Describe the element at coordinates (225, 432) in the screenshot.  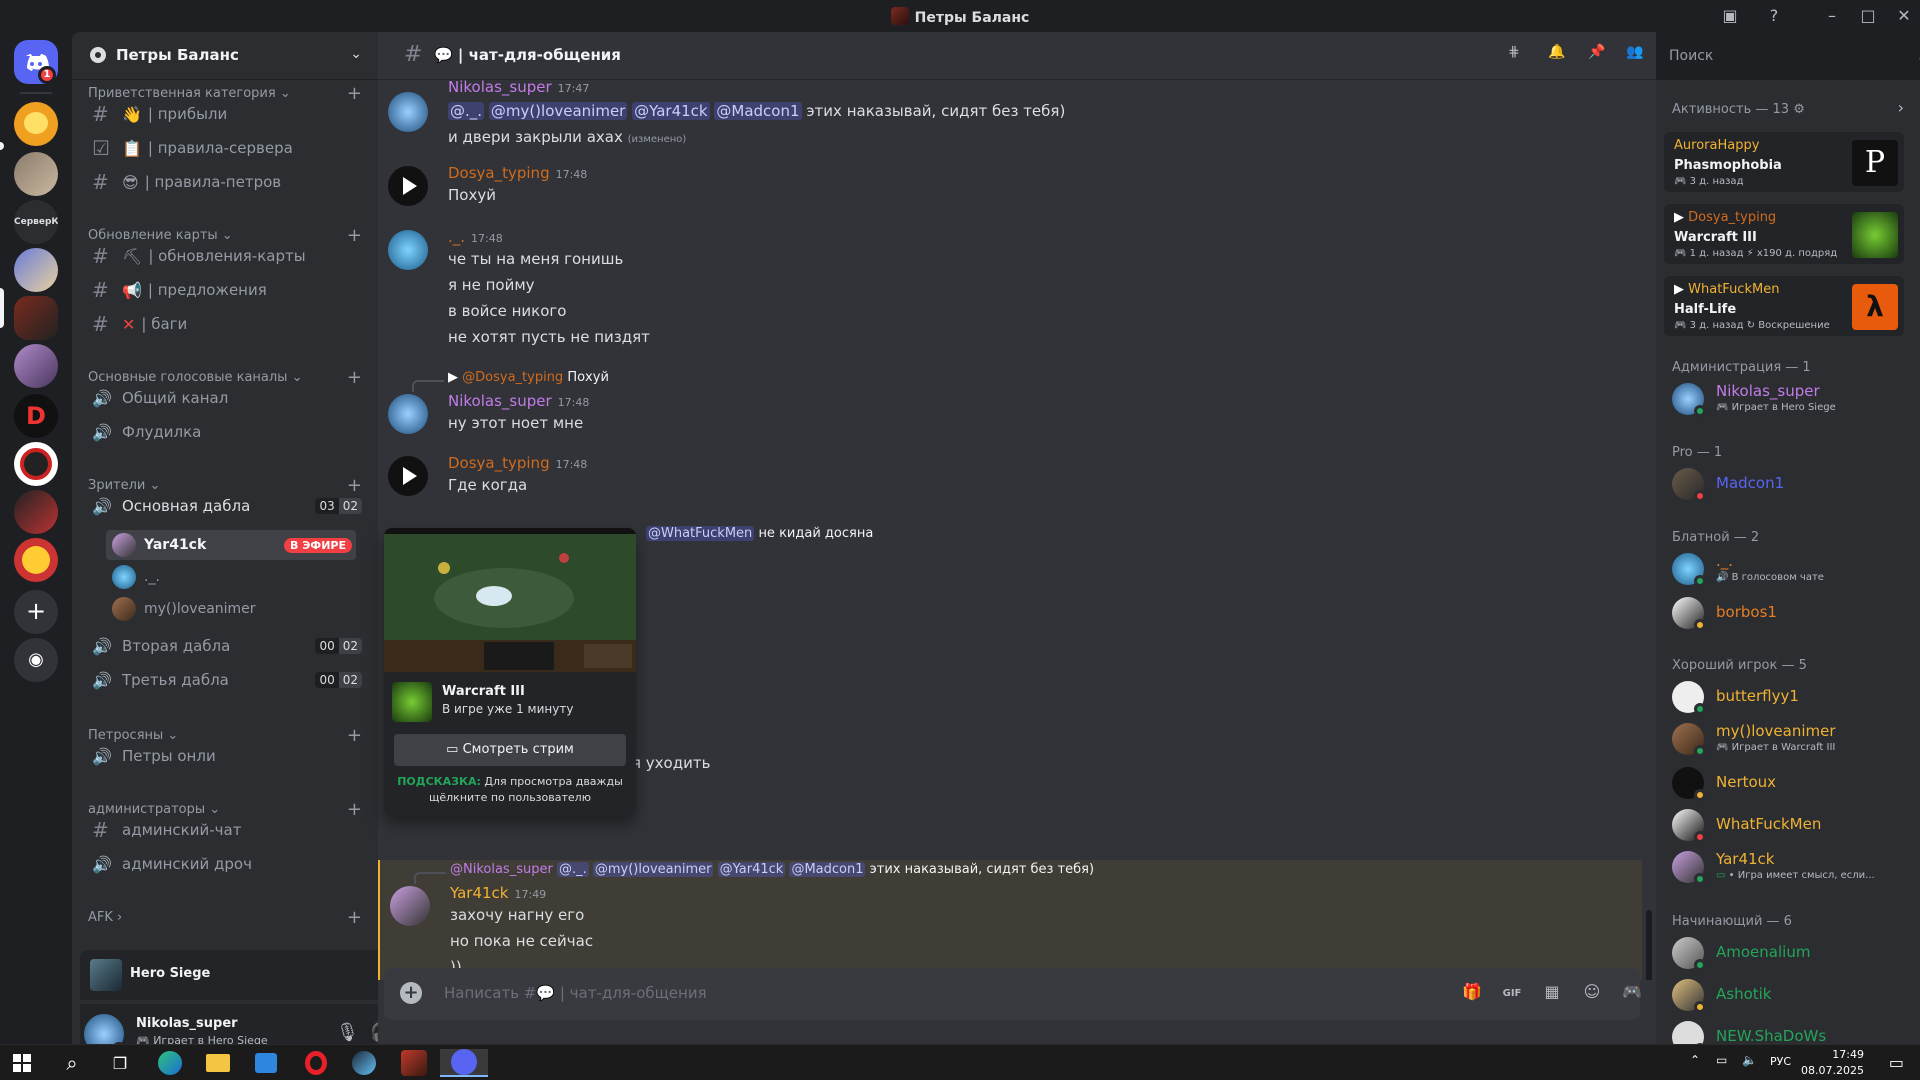
I see `channel-fludilka: 🔊 Флудилка` at that location.